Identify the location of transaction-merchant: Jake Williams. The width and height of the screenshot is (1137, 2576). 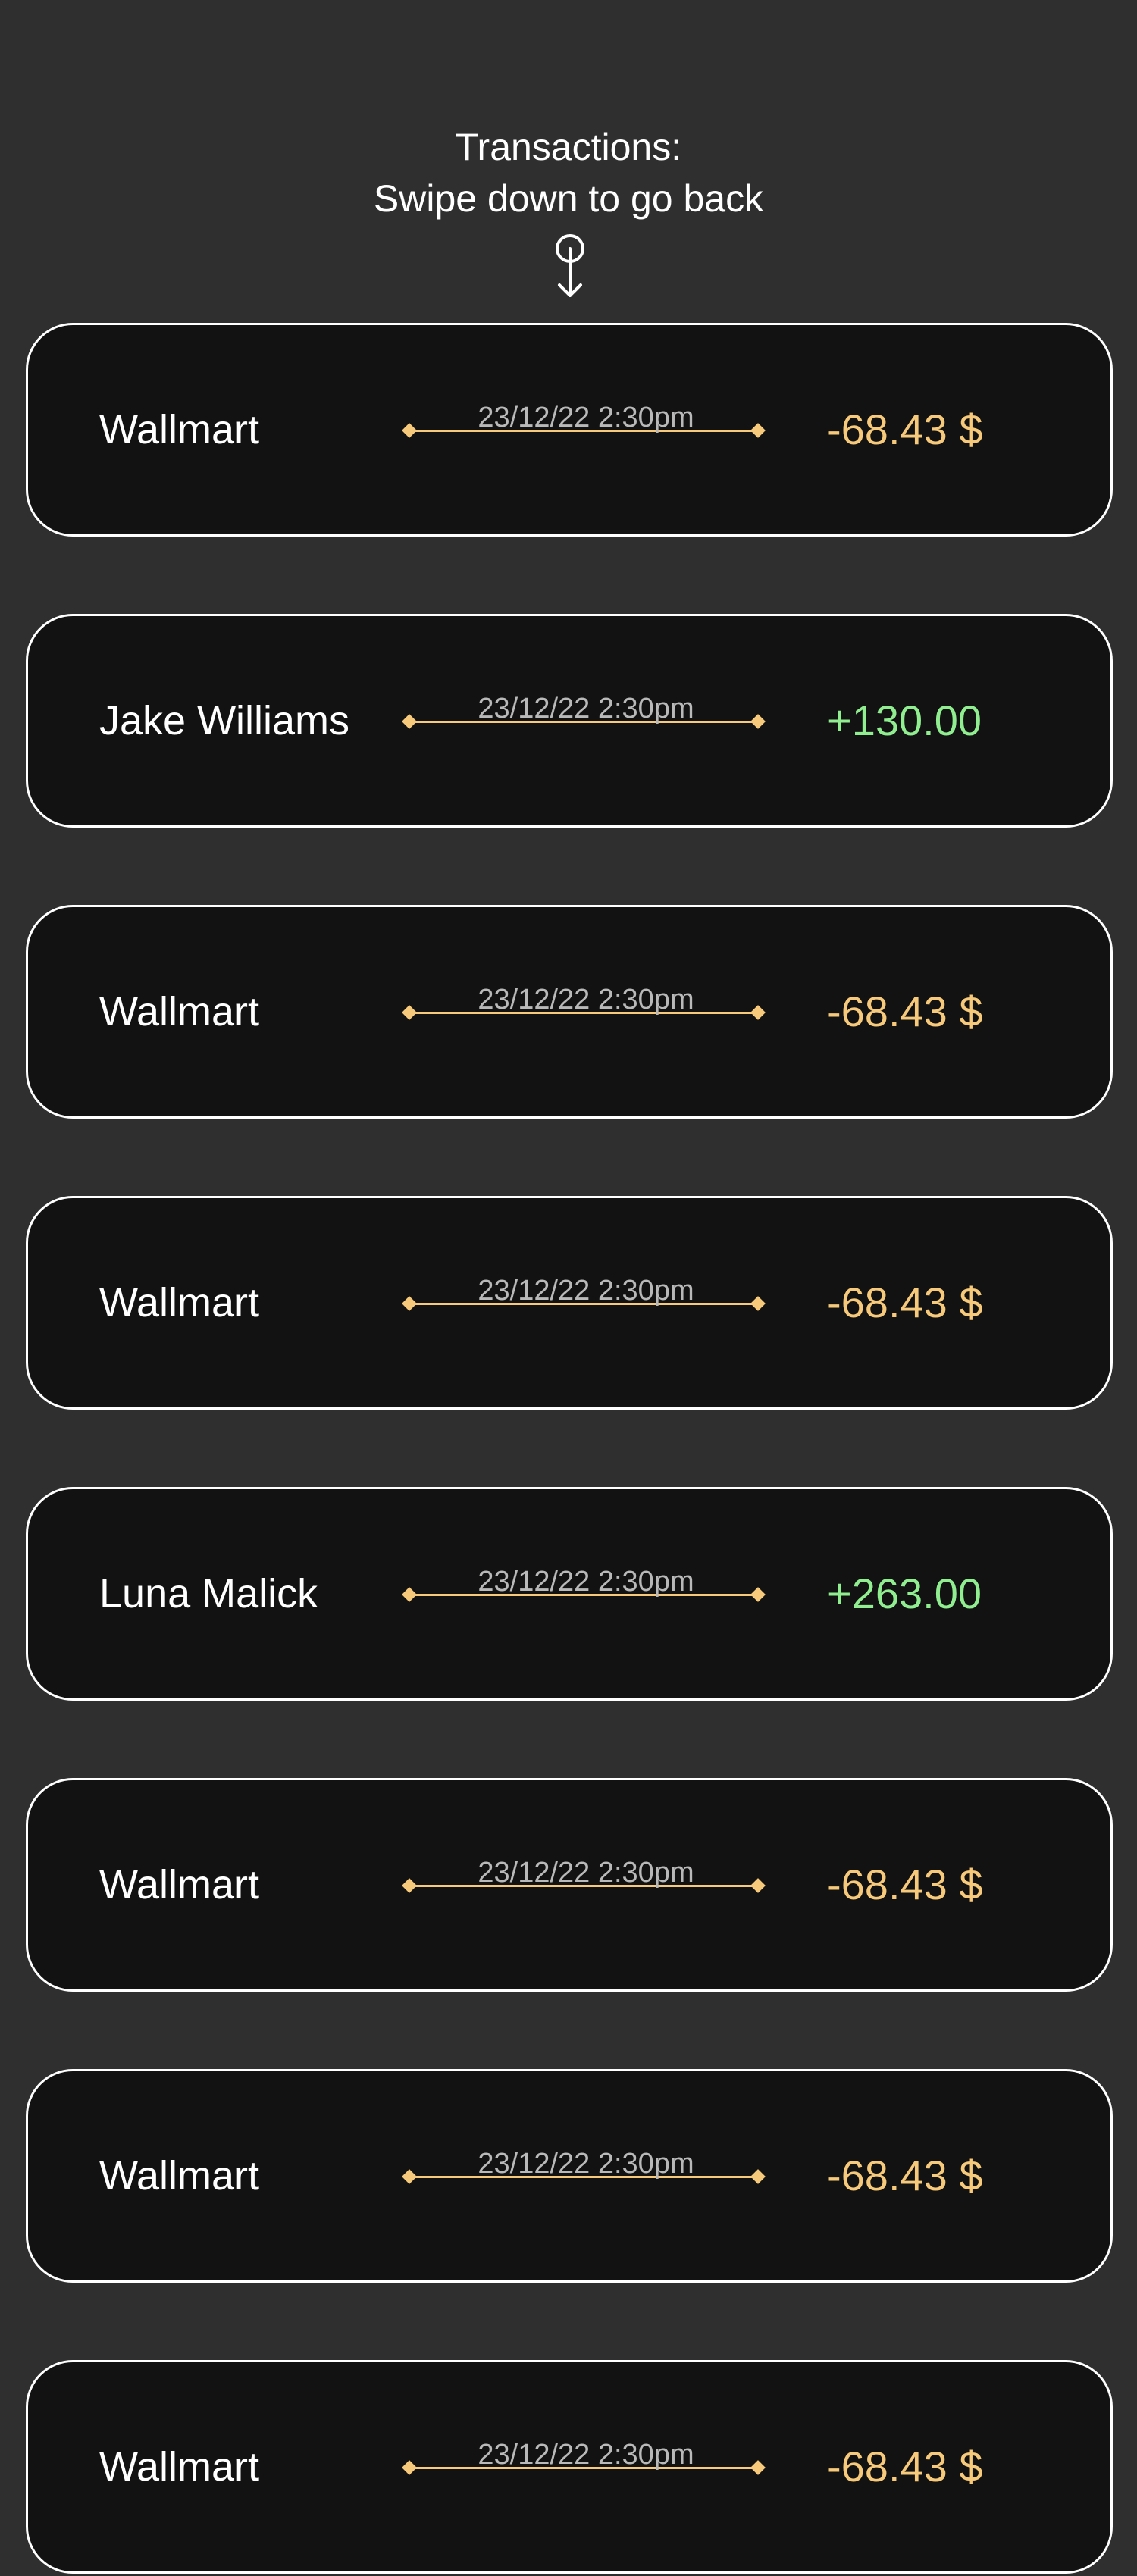
(224, 720).